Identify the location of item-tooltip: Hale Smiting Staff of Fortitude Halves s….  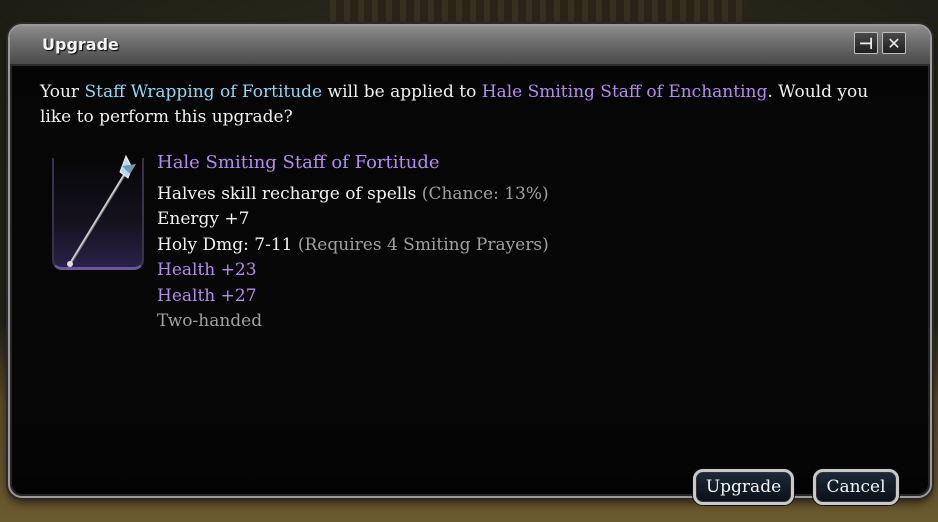
(353, 242).